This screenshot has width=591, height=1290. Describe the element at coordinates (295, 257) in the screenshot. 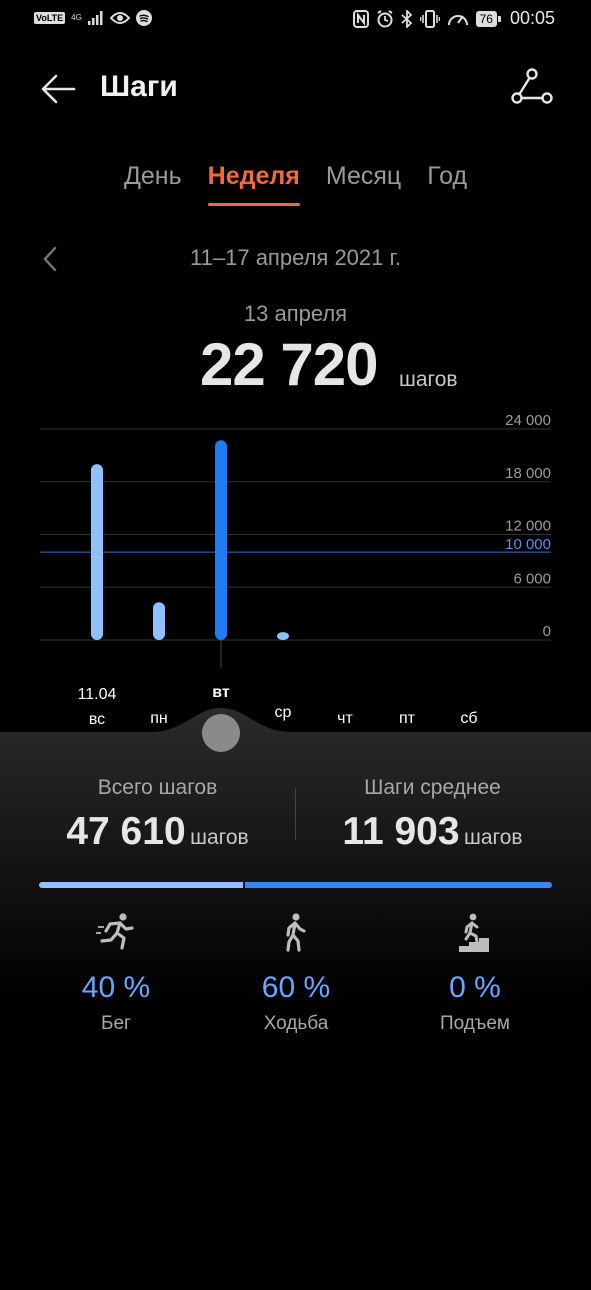

I see `date-range: 11–17 апреля 2021 г.` at that location.